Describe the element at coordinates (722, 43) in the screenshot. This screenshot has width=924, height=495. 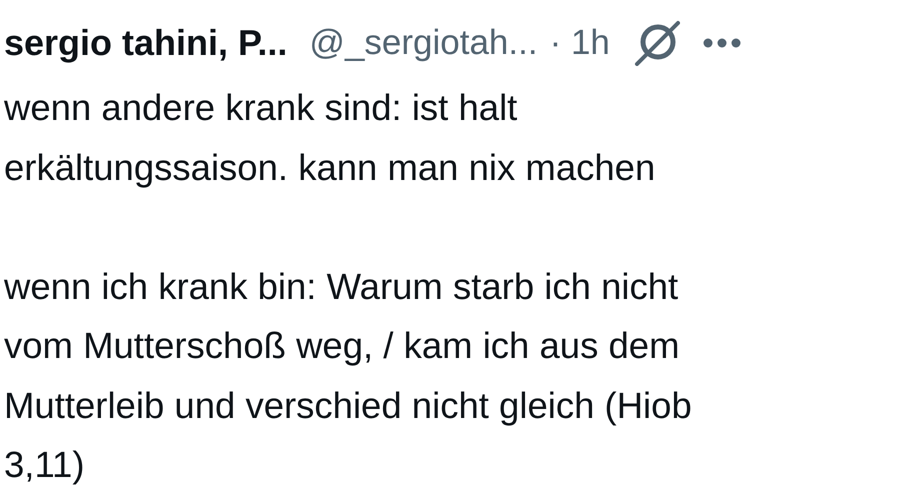
I see `more-icon` at that location.